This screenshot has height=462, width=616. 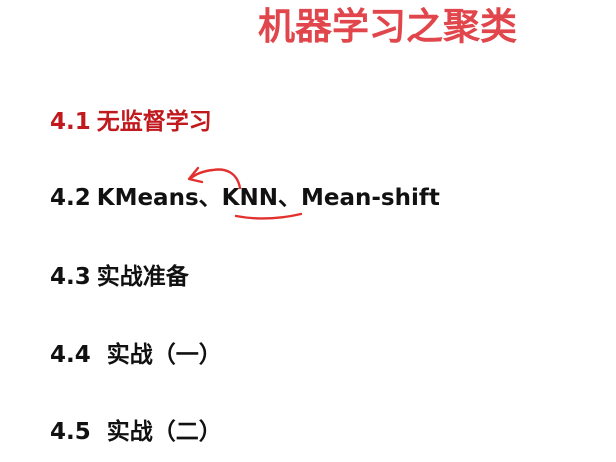 I want to click on toc-item-number: 4.2, so click(x=70, y=198).